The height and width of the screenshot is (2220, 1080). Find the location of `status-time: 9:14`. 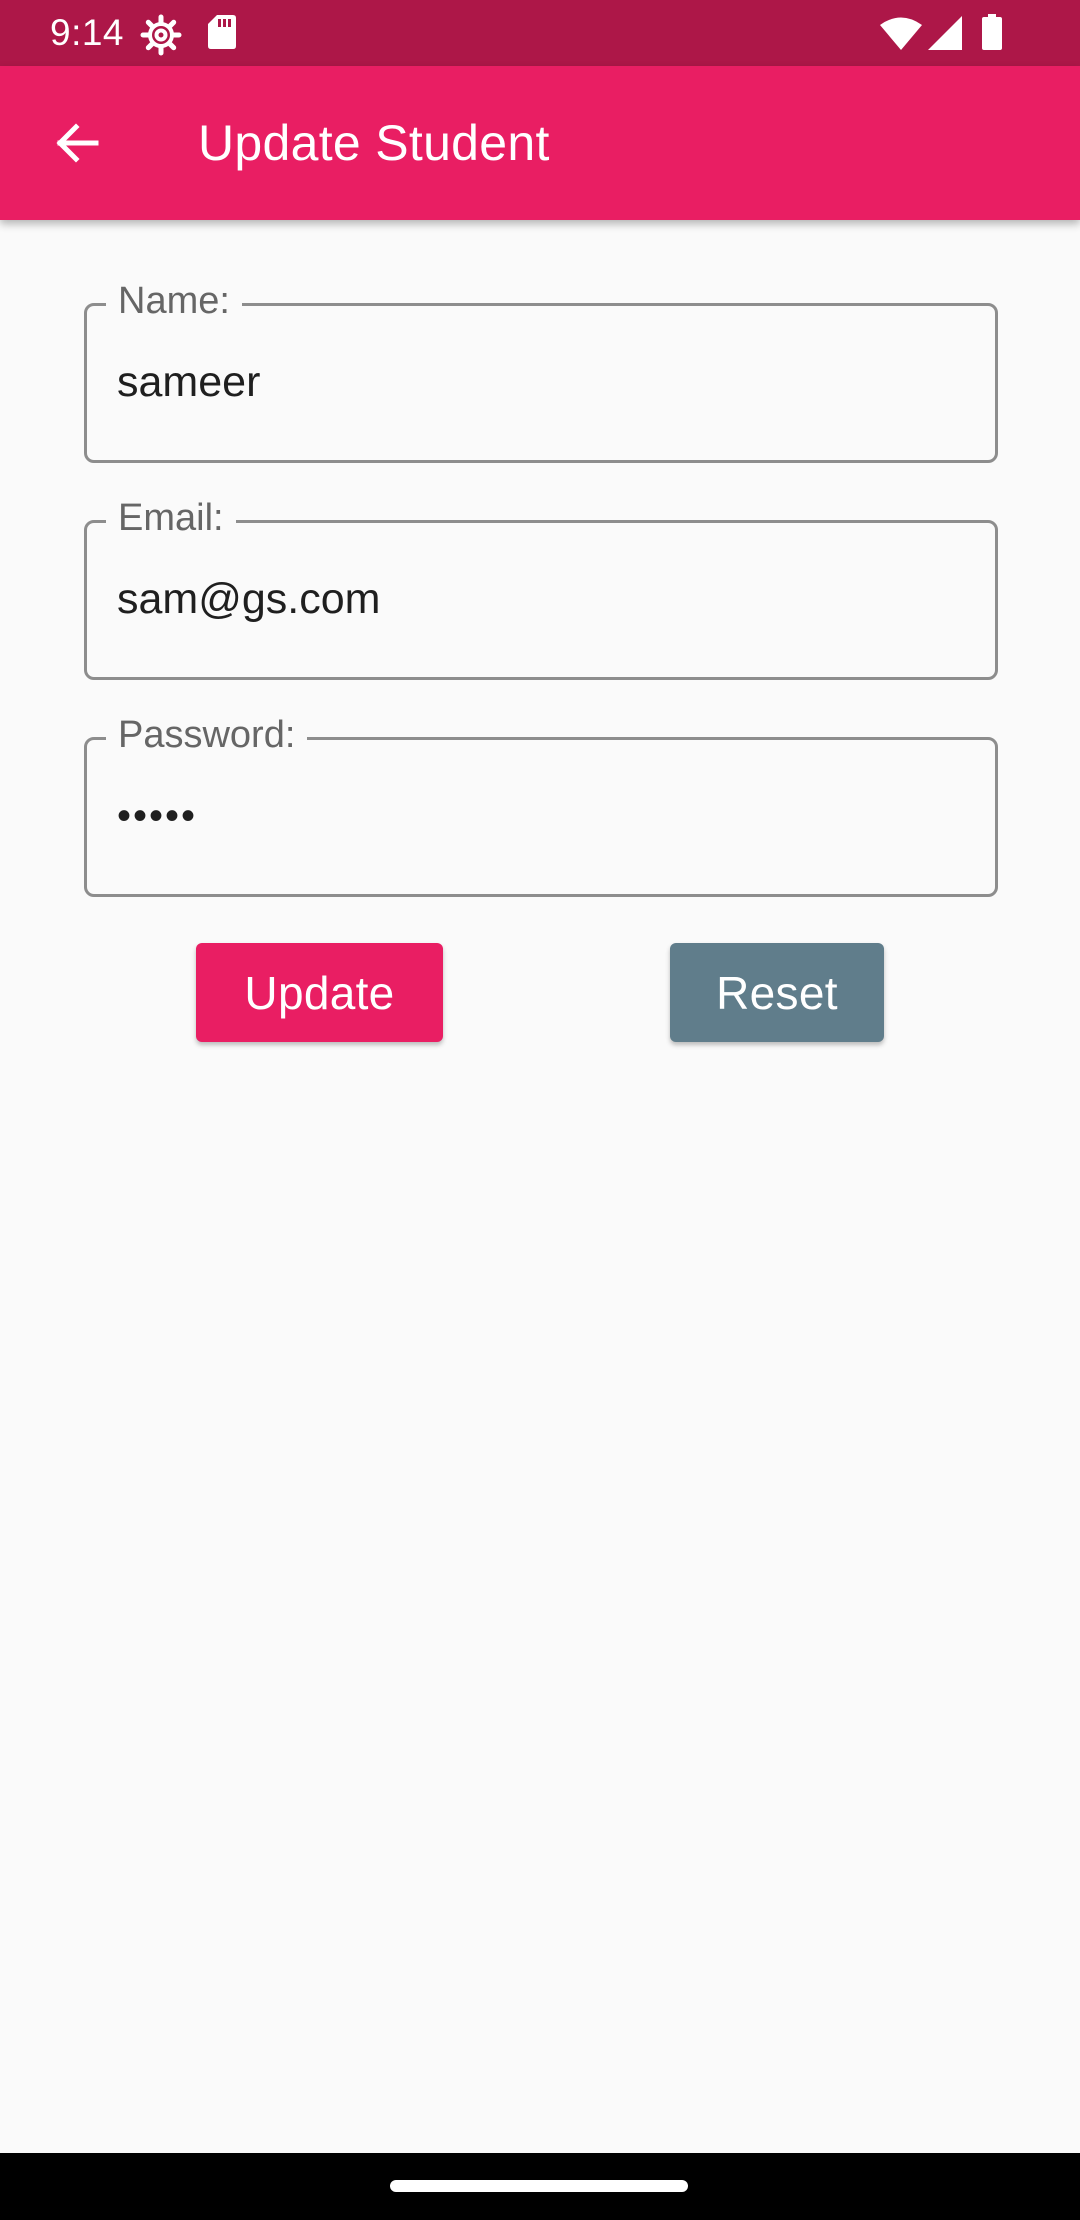

status-time: 9:14 is located at coordinates (87, 32).